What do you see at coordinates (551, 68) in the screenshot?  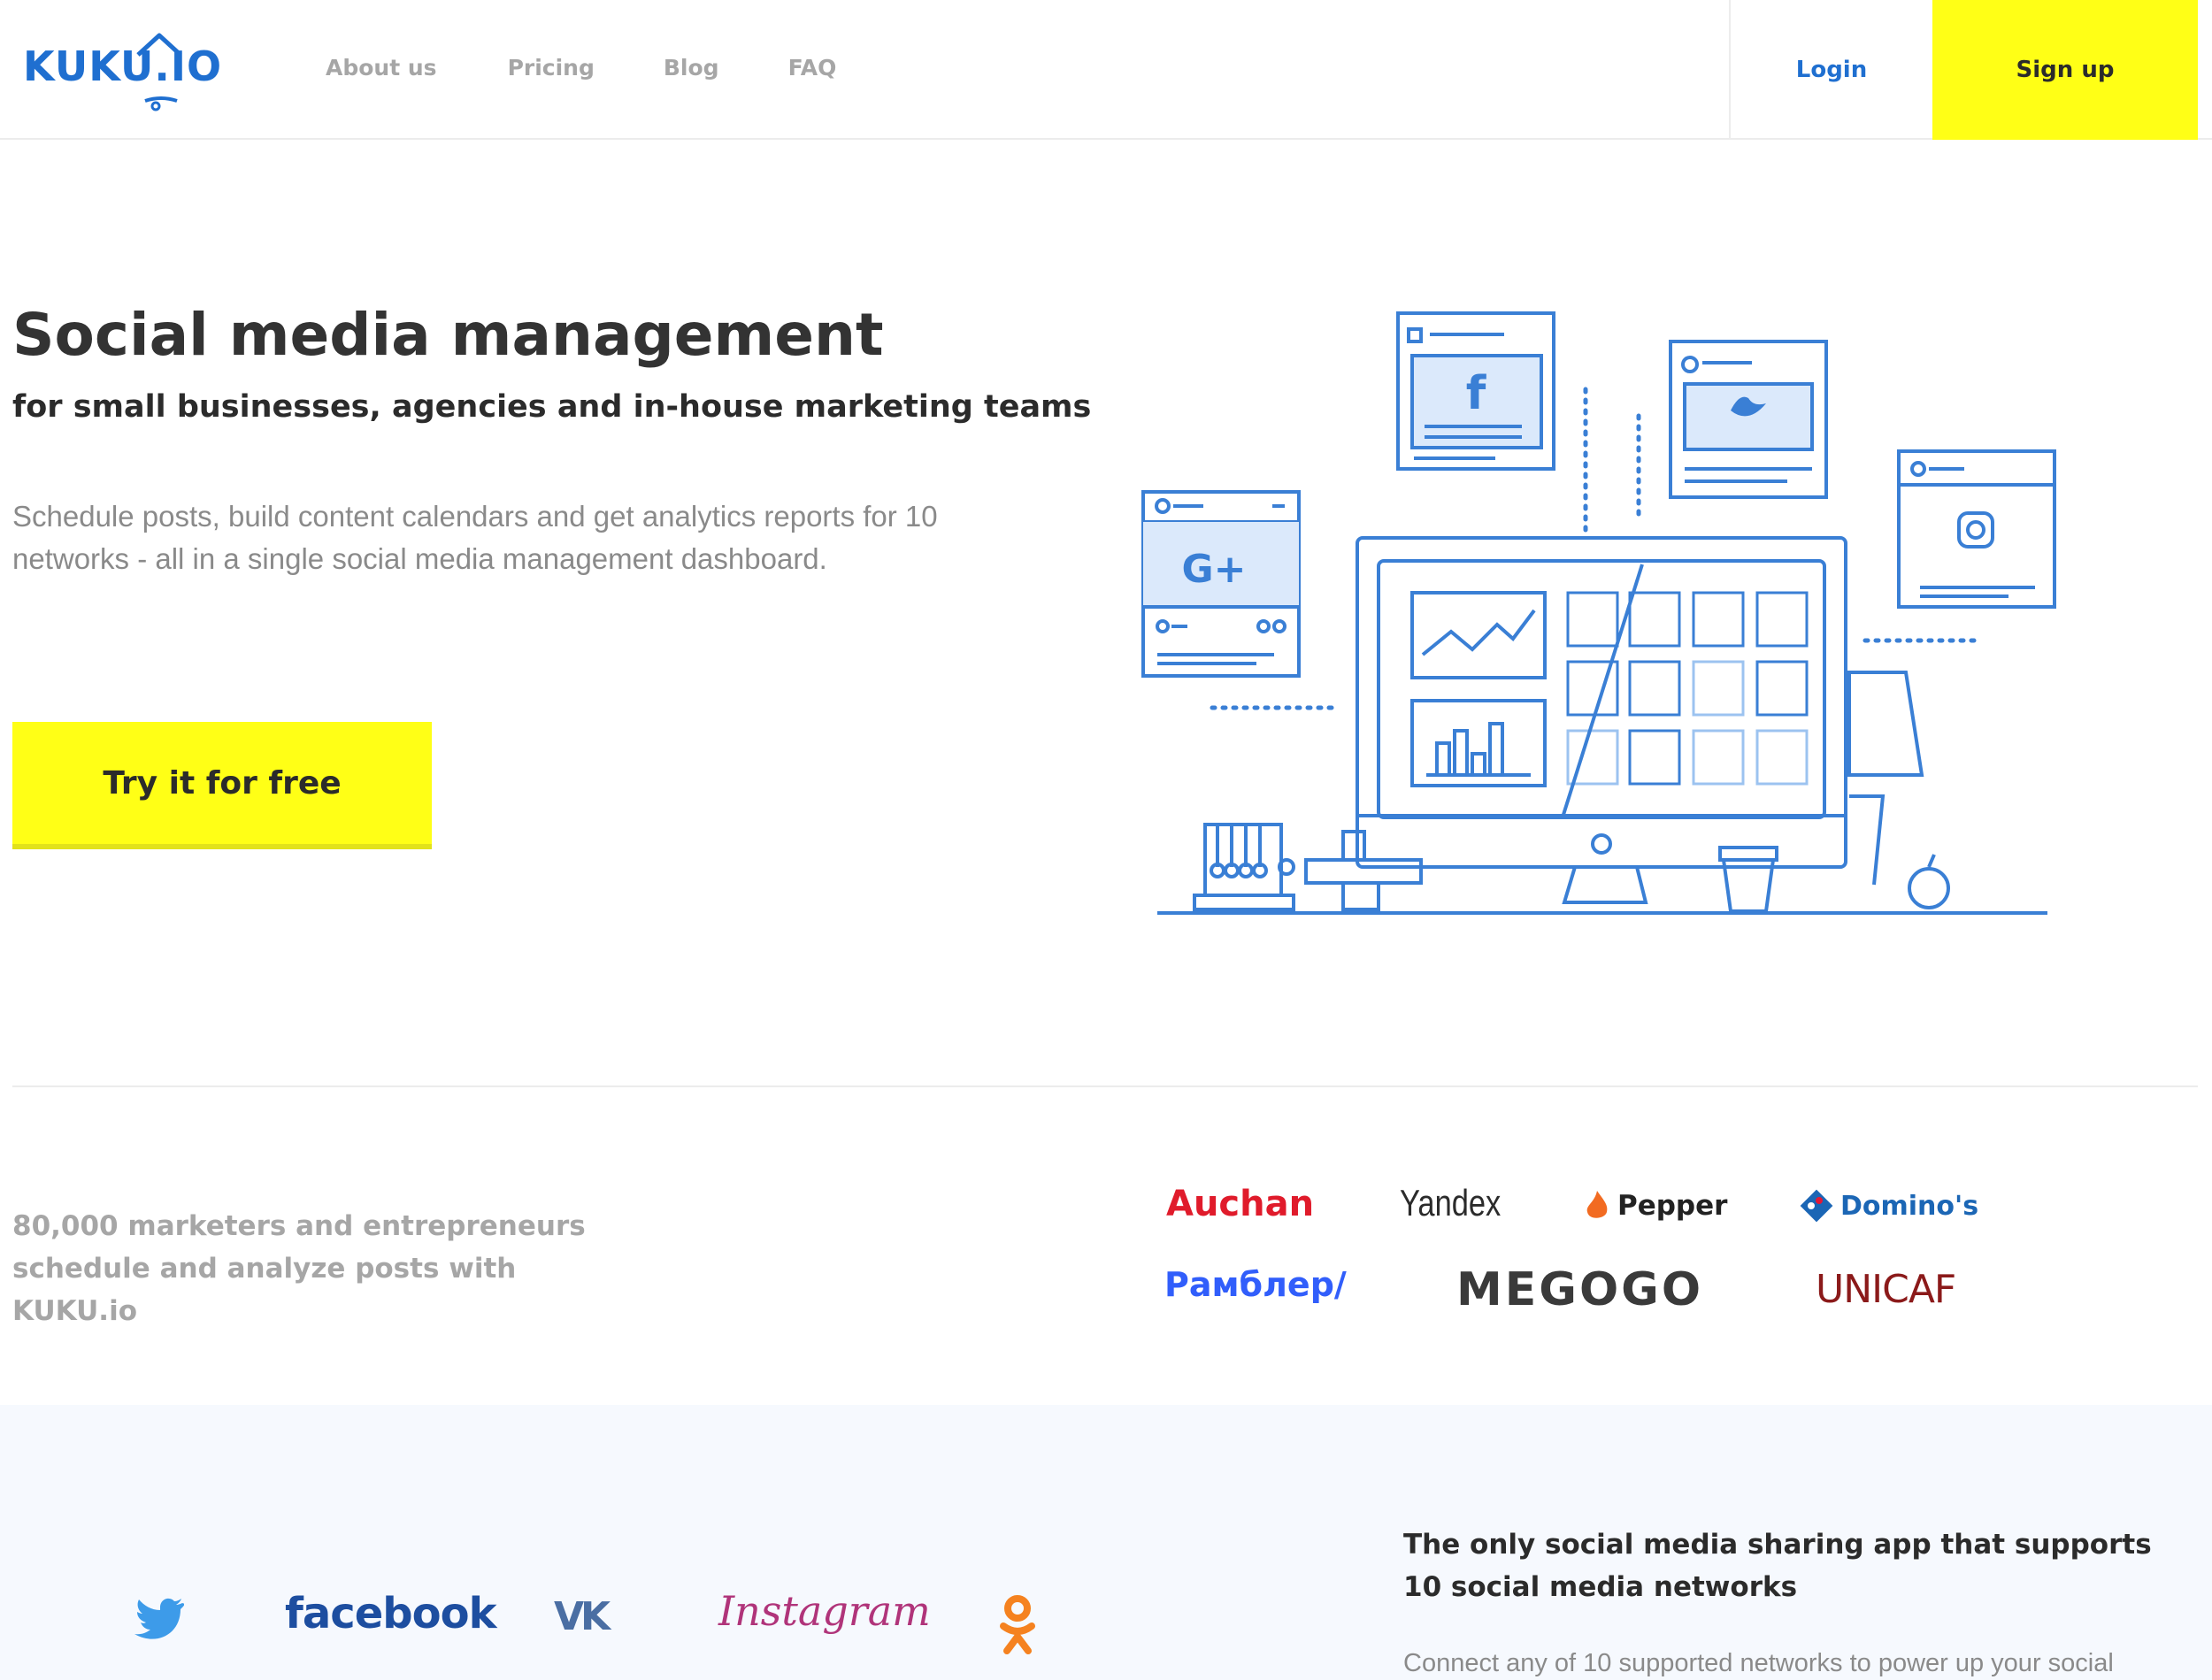 I see `nav-pricing: Pricing` at bounding box center [551, 68].